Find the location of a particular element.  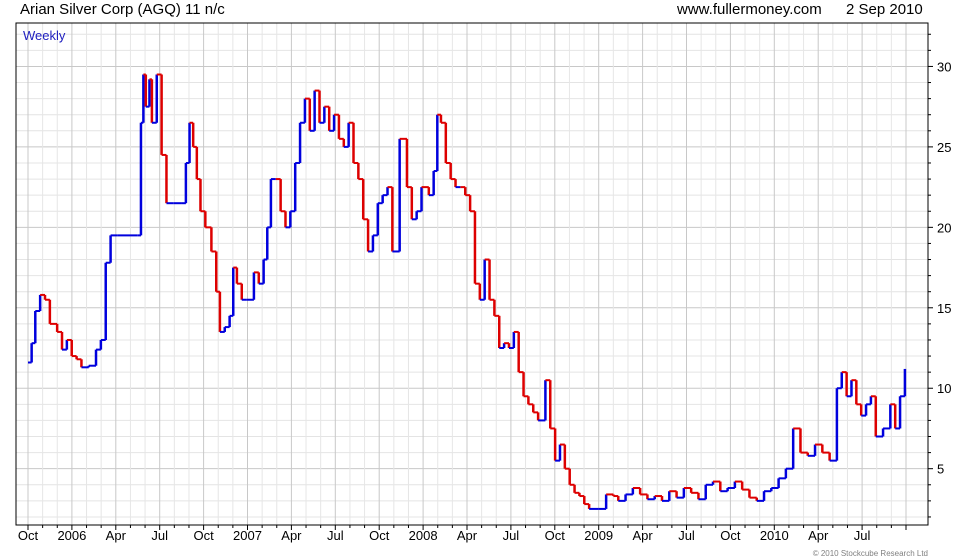

frequency-label: Weekly is located at coordinates (44, 35).